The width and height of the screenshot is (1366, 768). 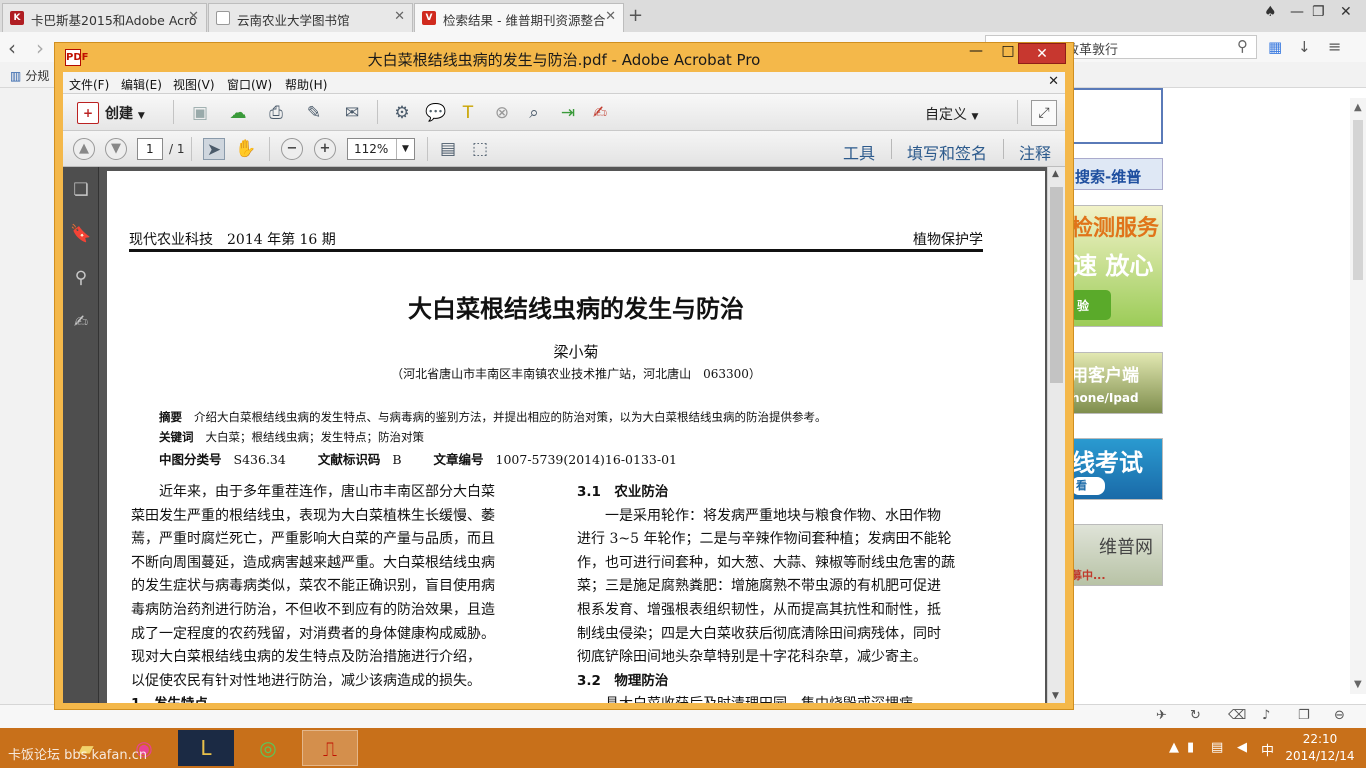 I want to click on vip-search-link: 搜索-维普, so click(x=1111, y=174).